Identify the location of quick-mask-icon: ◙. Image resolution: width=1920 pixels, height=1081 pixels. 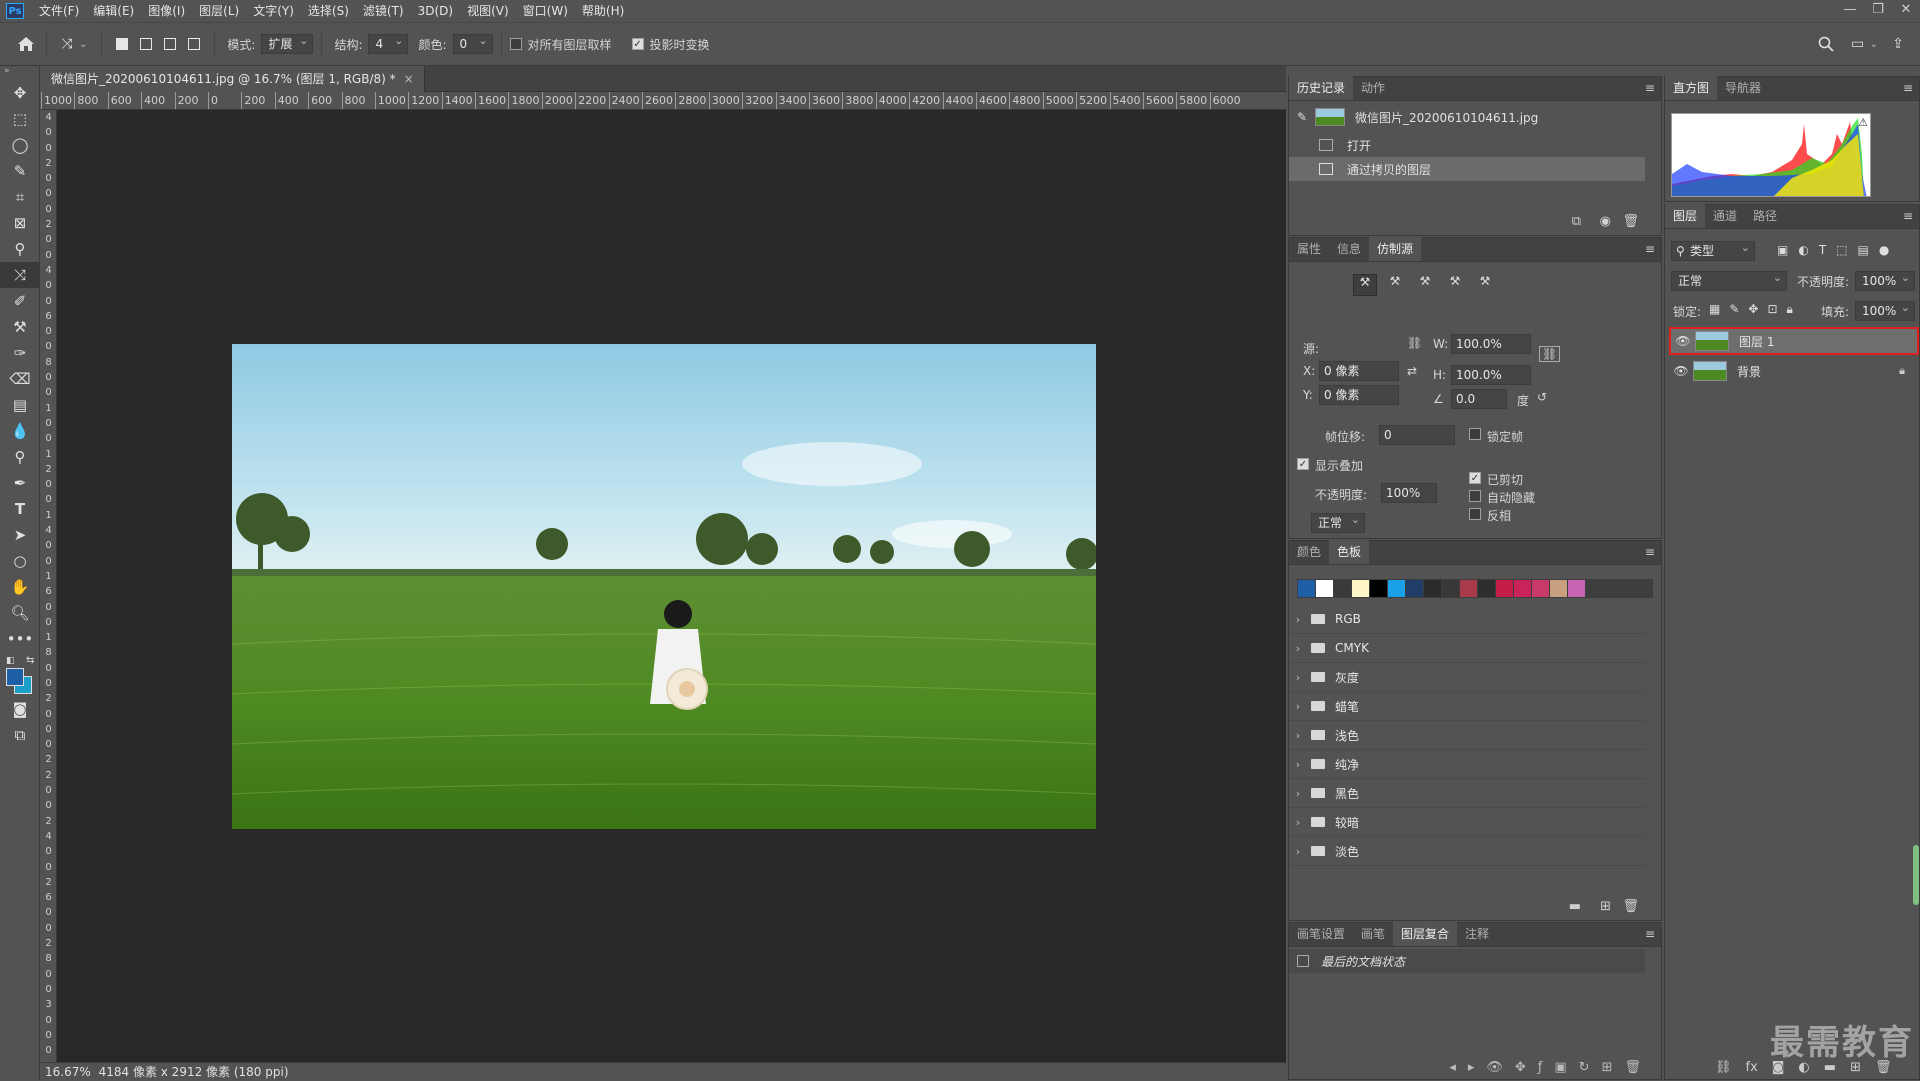
(20, 709).